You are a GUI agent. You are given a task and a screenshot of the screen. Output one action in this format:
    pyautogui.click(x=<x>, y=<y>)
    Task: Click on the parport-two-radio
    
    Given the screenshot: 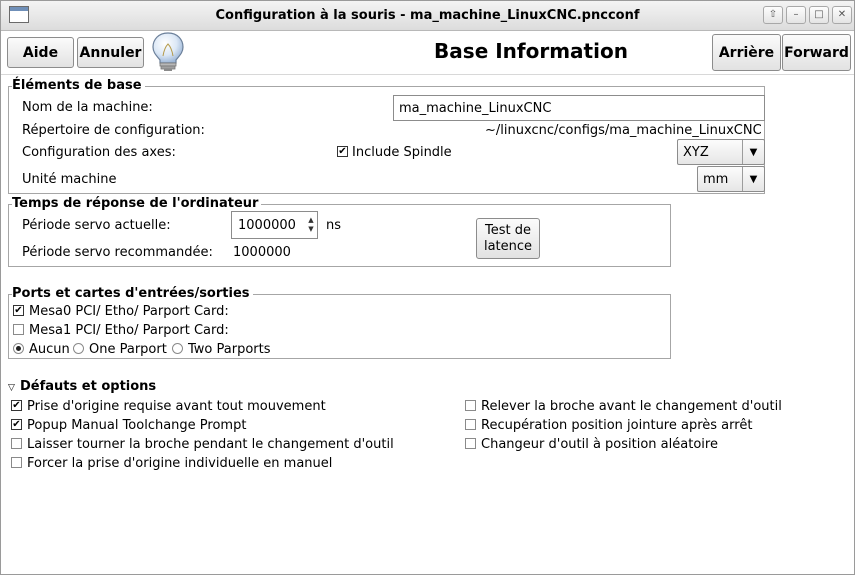 What is the action you would take?
    pyautogui.click(x=177, y=348)
    